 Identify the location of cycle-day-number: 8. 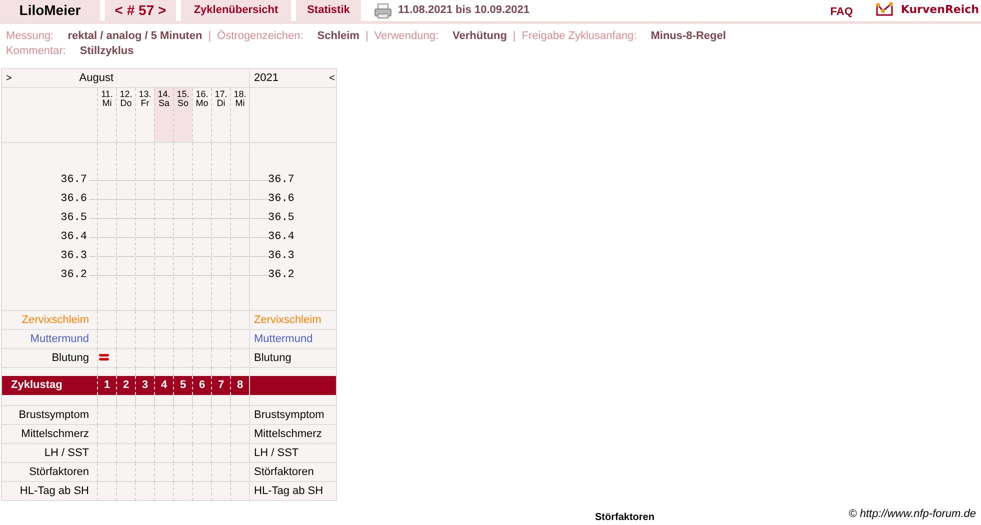
(240, 386).